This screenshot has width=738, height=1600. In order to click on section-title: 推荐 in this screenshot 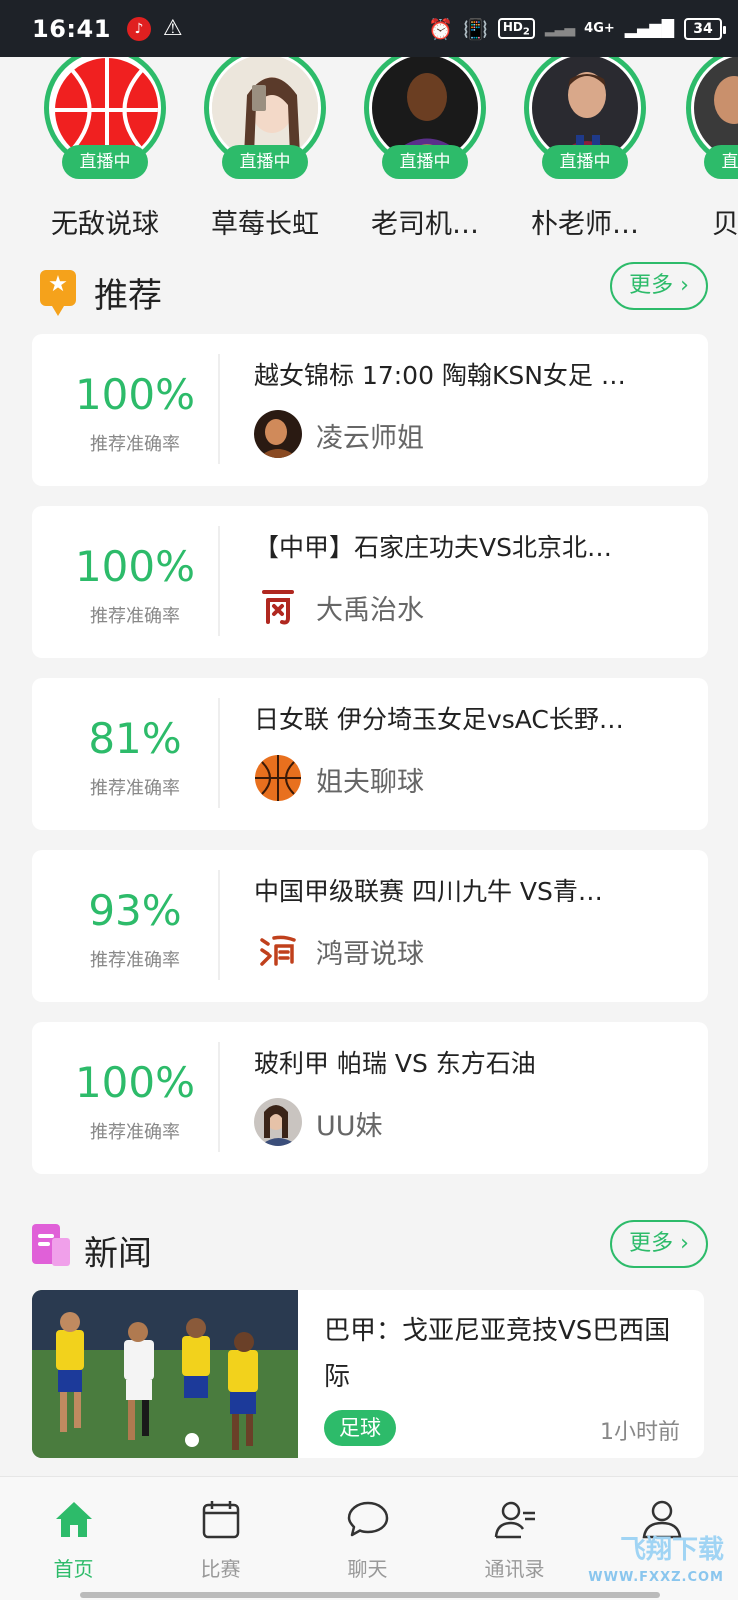, I will do `click(128, 296)`.